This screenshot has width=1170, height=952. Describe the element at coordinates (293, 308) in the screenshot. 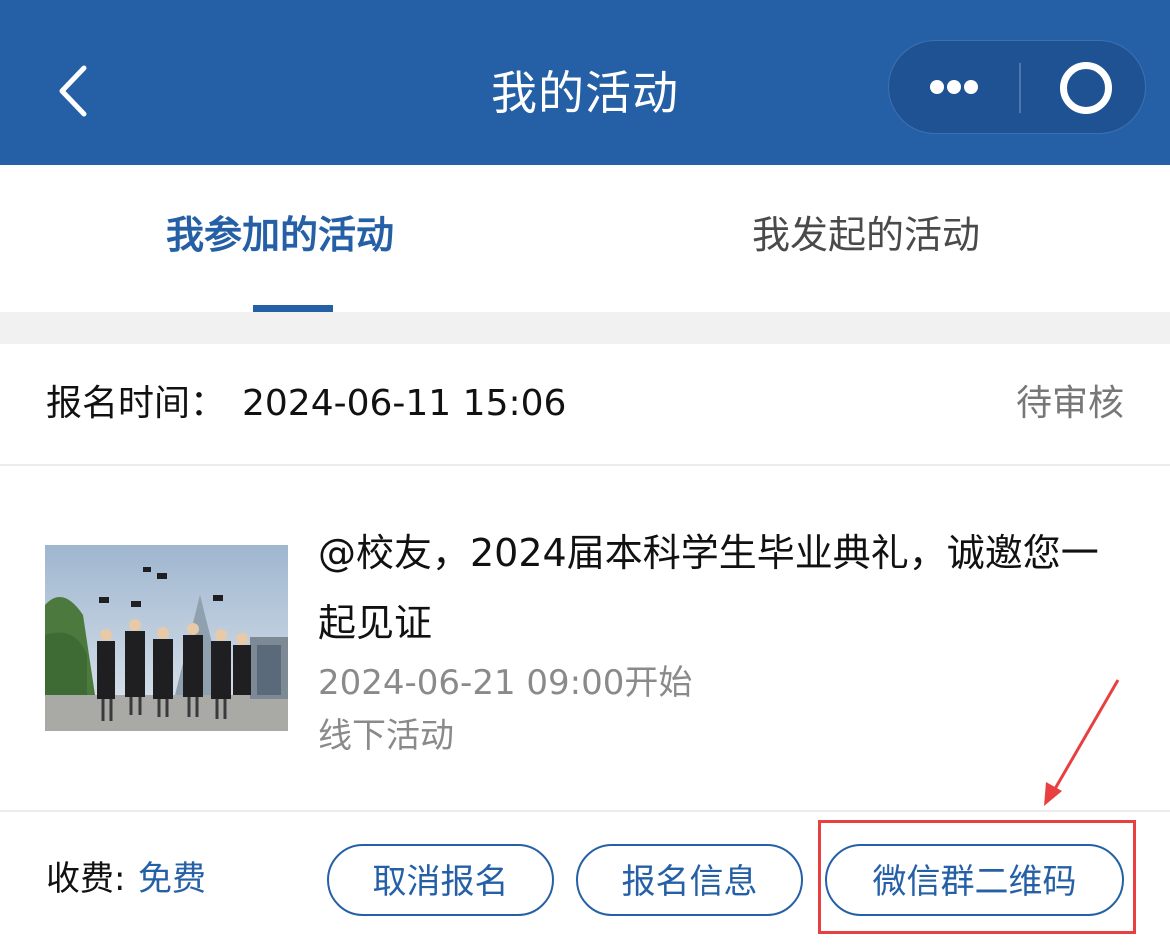

I see `active-tab-indicator` at that location.